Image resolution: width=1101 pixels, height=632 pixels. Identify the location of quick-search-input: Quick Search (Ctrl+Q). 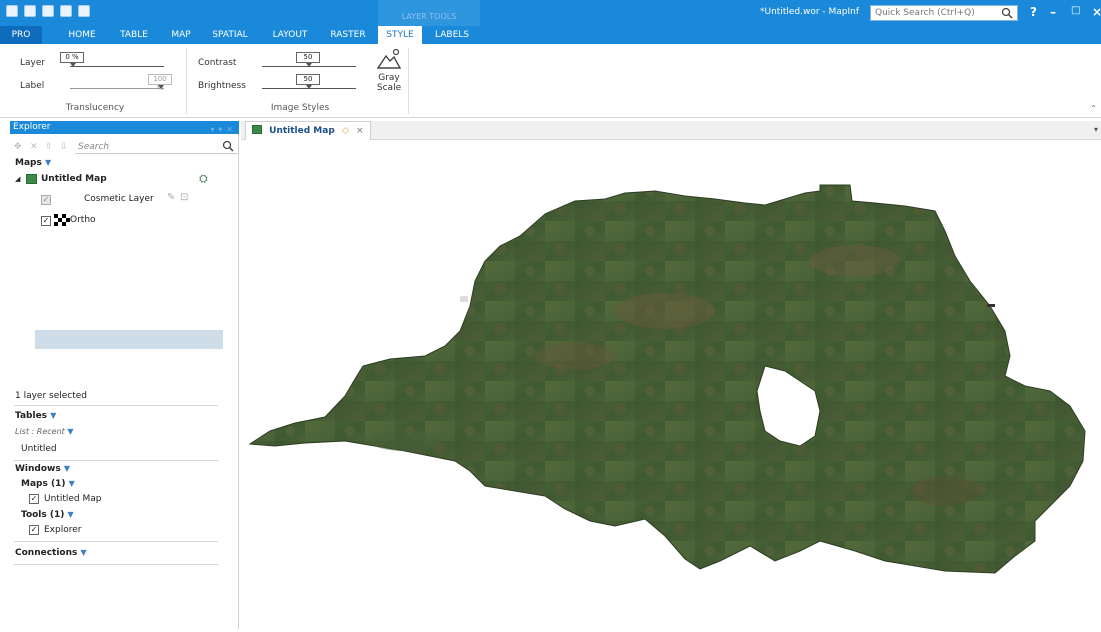
(944, 13).